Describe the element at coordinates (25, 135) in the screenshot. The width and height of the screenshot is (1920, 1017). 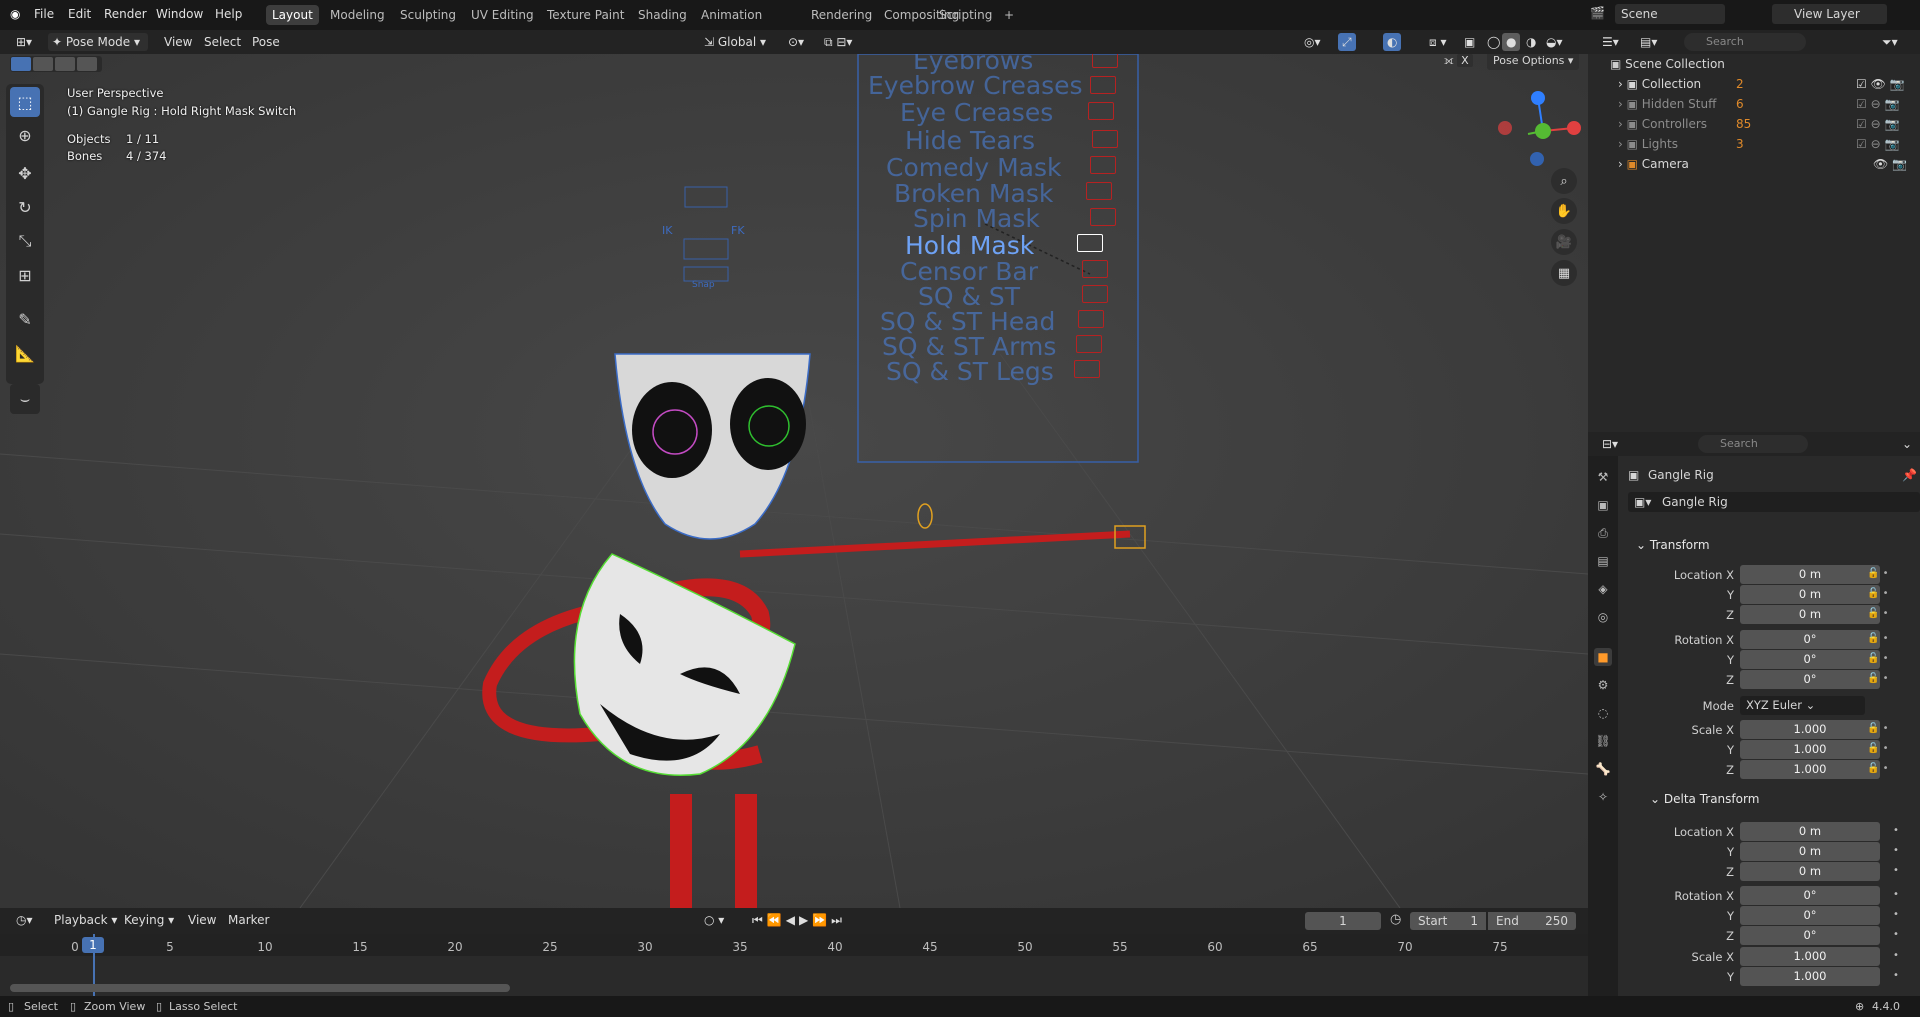
I see `cursor-tool-icon: ⊕` at that location.